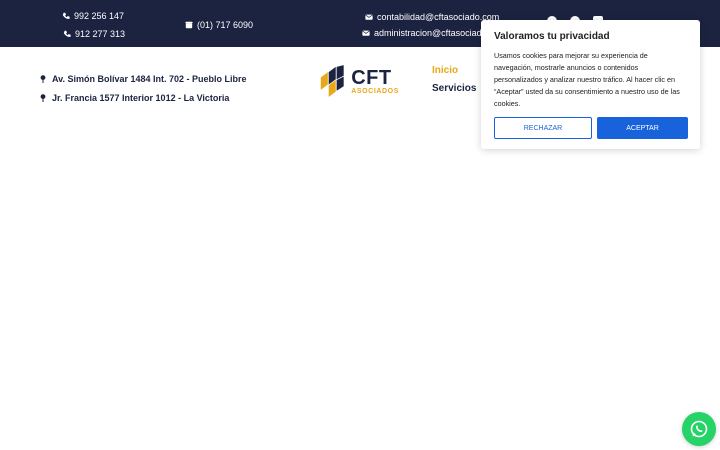 The image size is (720, 450). Describe the element at coordinates (375, 91) in the screenshot. I see `logo-sub-text: ASOCIADOS` at that location.